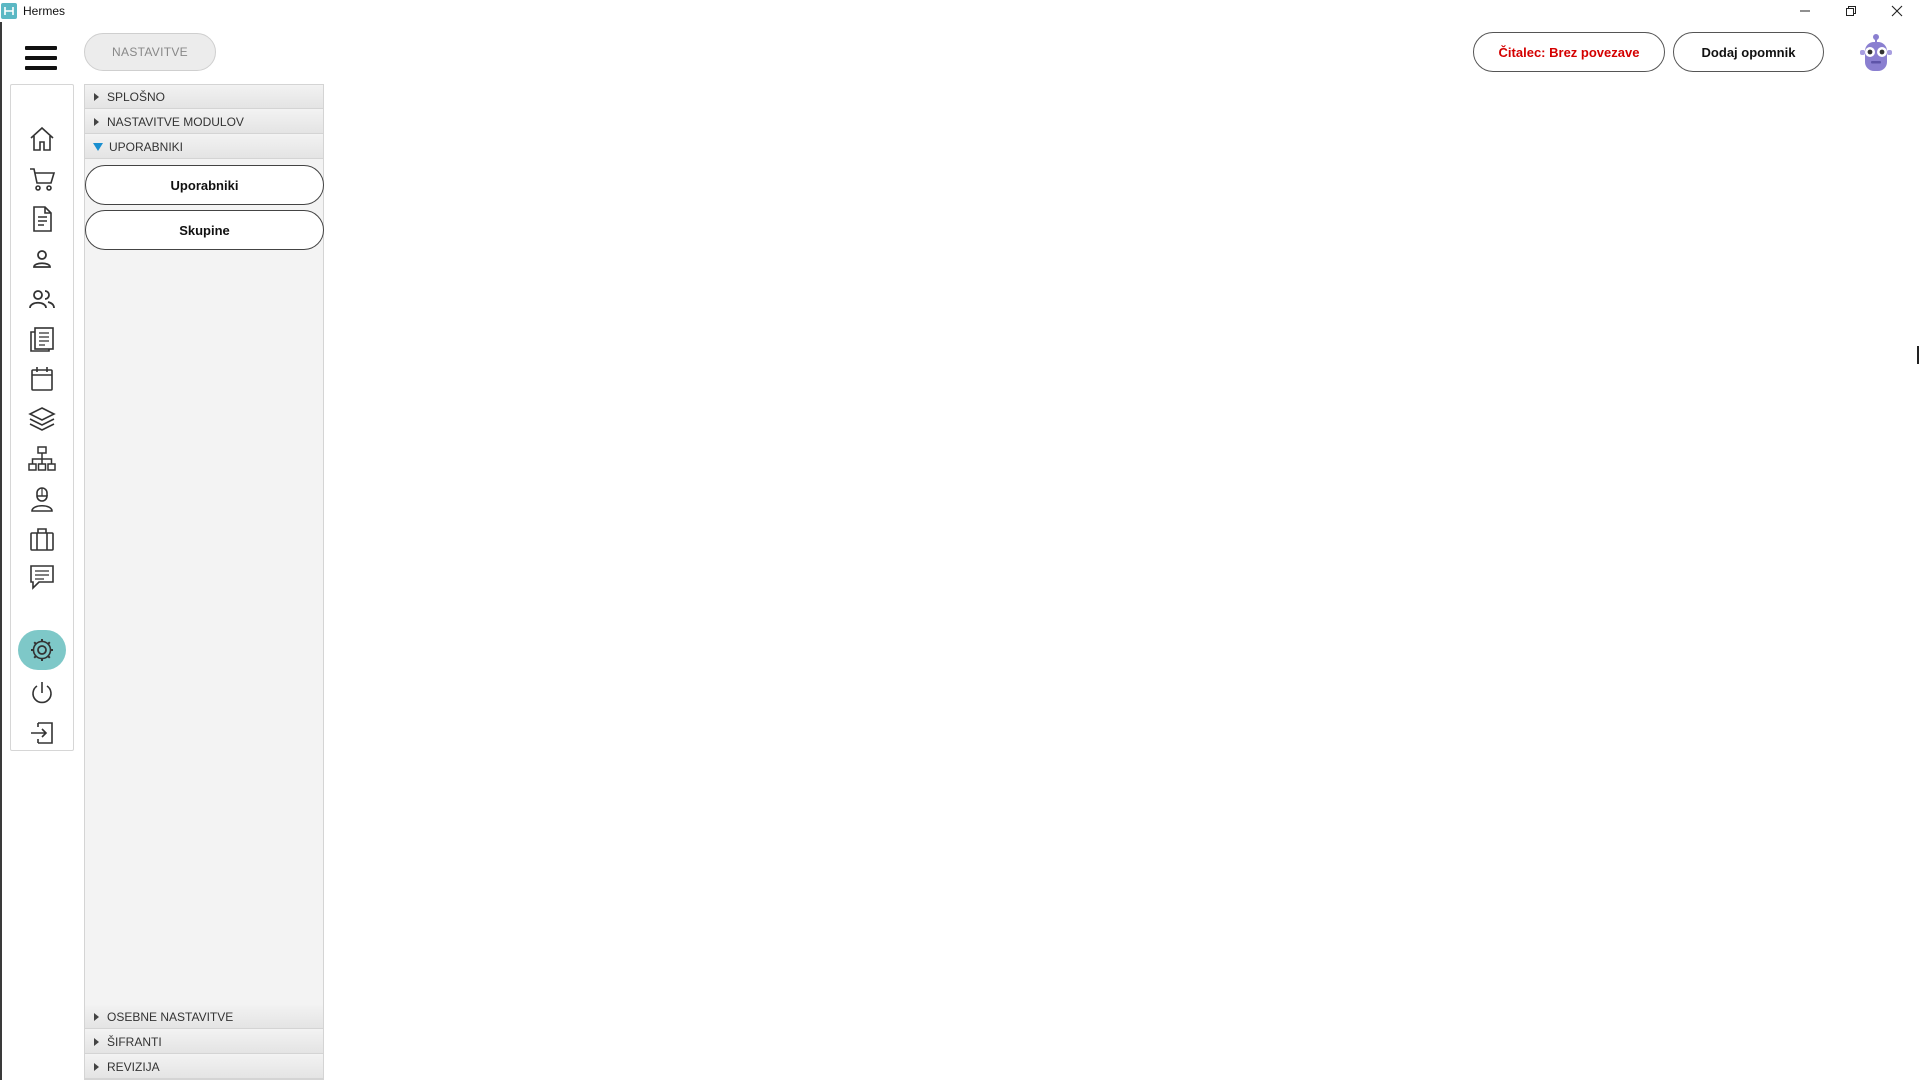 The height and width of the screenshot is (1080, 1920). Describe the element at coordinates (960, 11) in the screenshot. I see `title-bar: Hermes` at that location.